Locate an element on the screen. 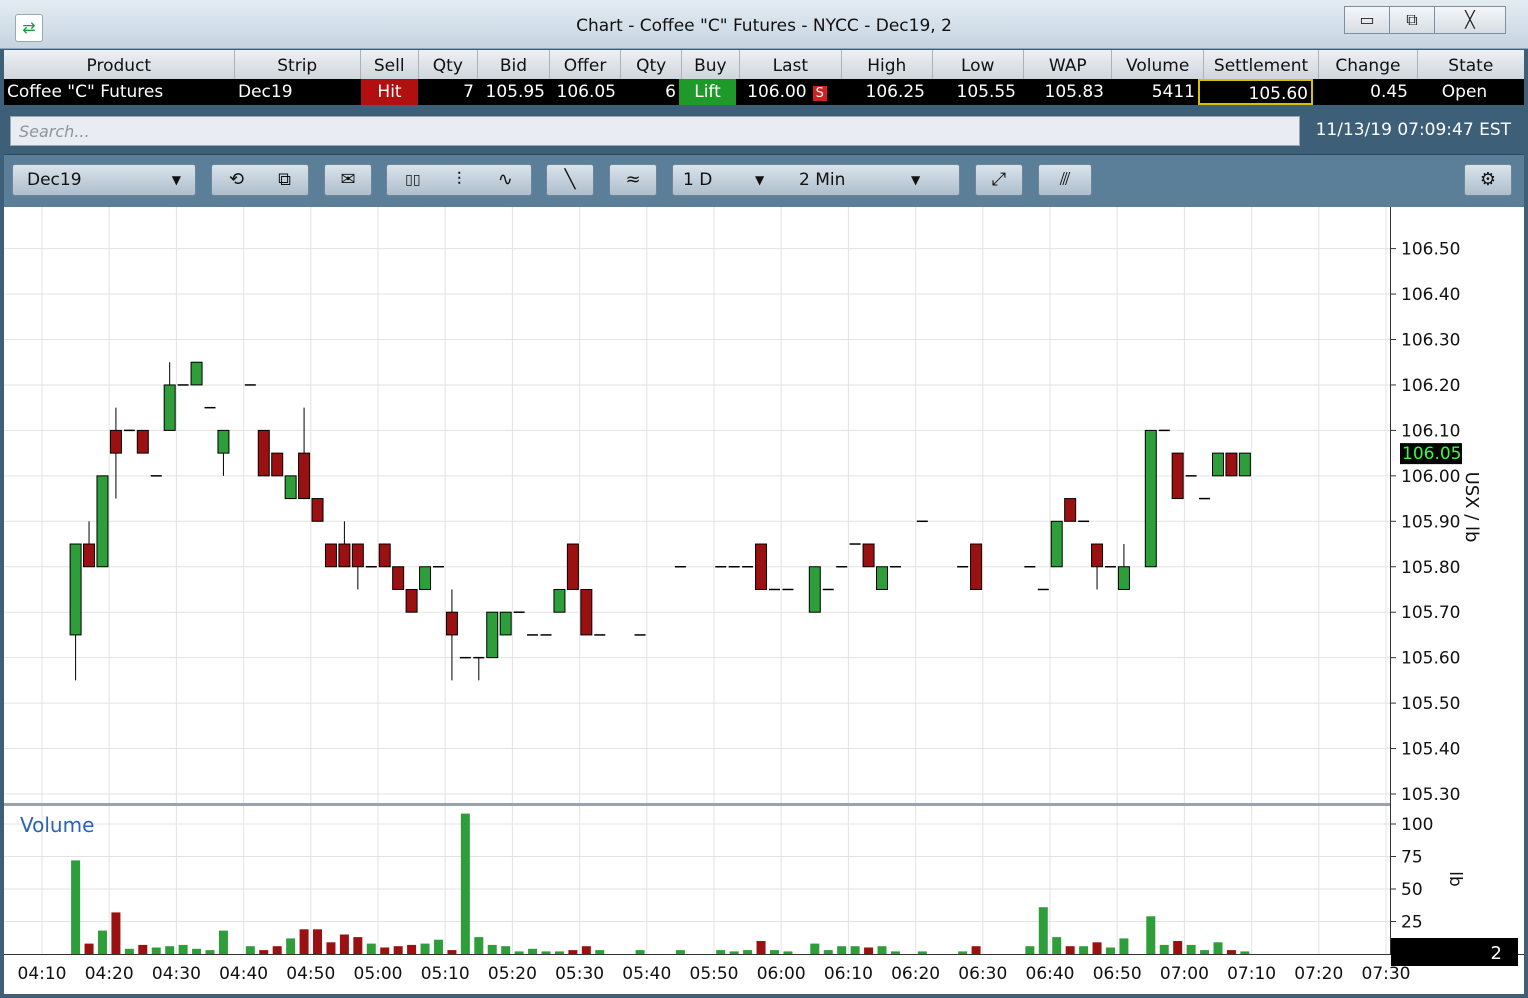 This screenshot has height=998, width=1528. envelope-chart-button: ✉ is located at coordinates (348, 180).